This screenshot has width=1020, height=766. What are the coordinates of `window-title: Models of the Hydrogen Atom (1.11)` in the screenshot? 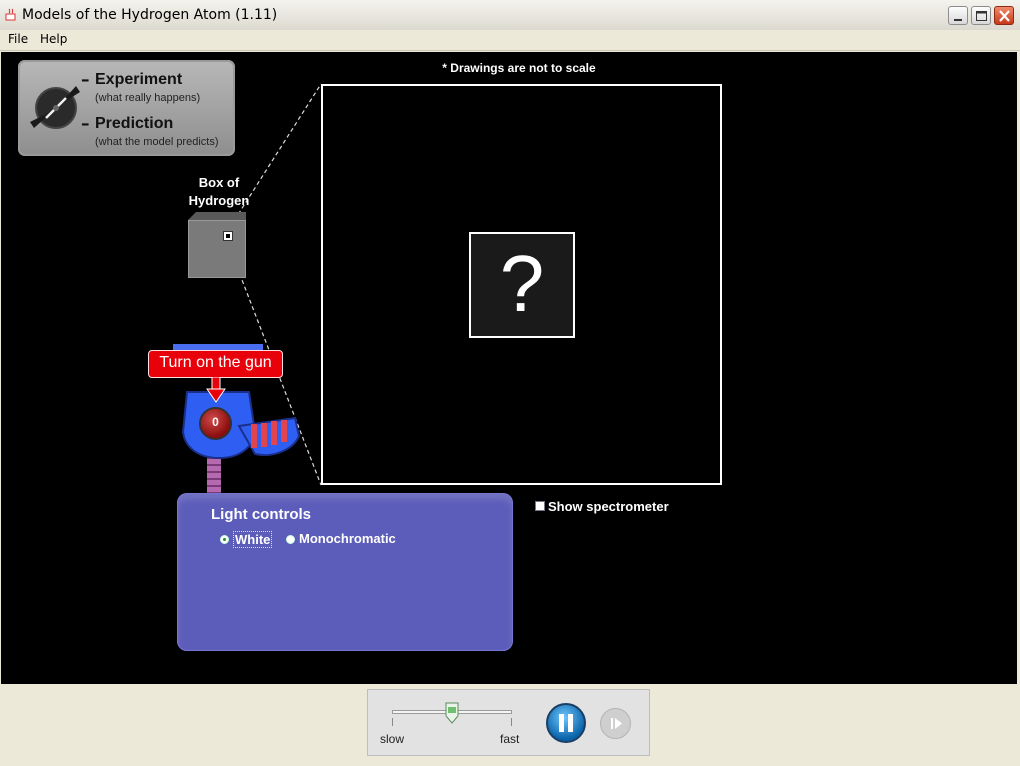 It's located at (150, 15).